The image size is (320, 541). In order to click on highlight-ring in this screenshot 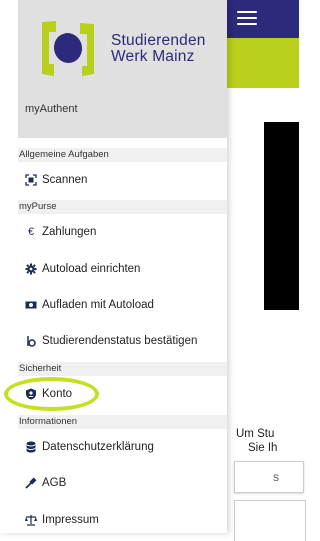, I will do `click(51, 394)`.